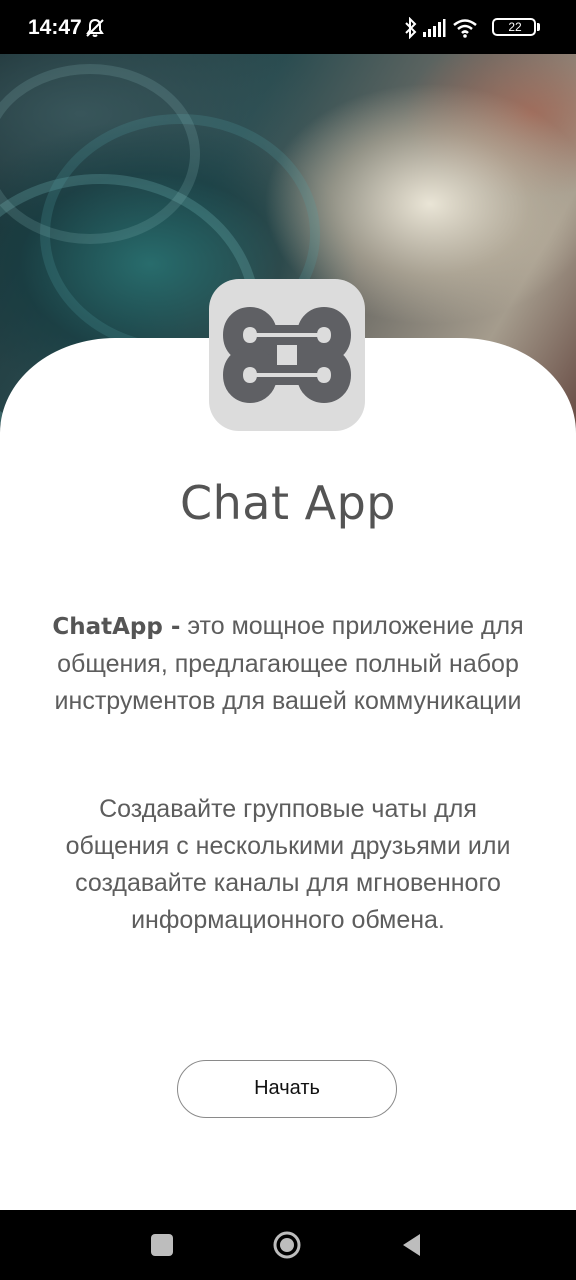 The image size is (576, 1280). I want to click on status-bar: 14:47 22, so click(288, 27).